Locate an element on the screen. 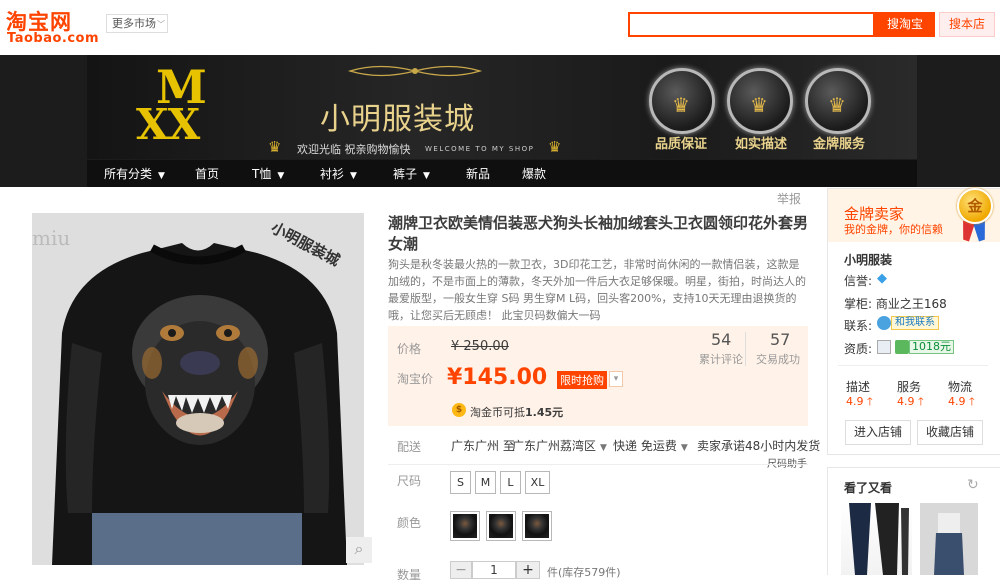  reputation-label: 信誉: is located at coordinates (858, 281).